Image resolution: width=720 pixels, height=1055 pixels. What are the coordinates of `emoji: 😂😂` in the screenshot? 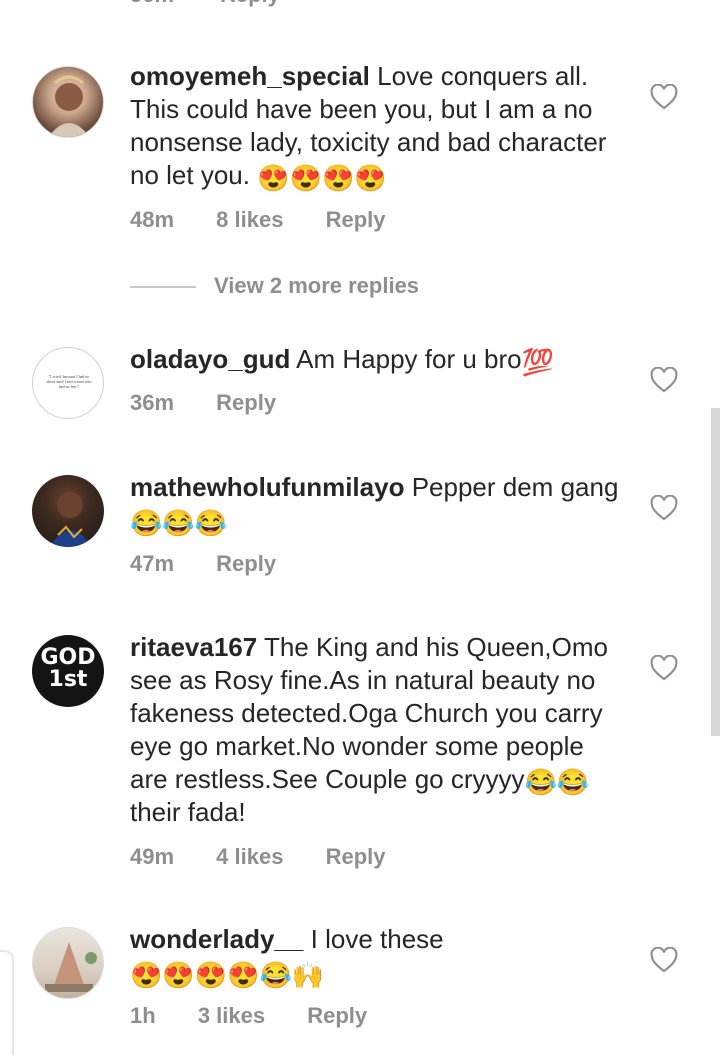 It's located at (557, 782).